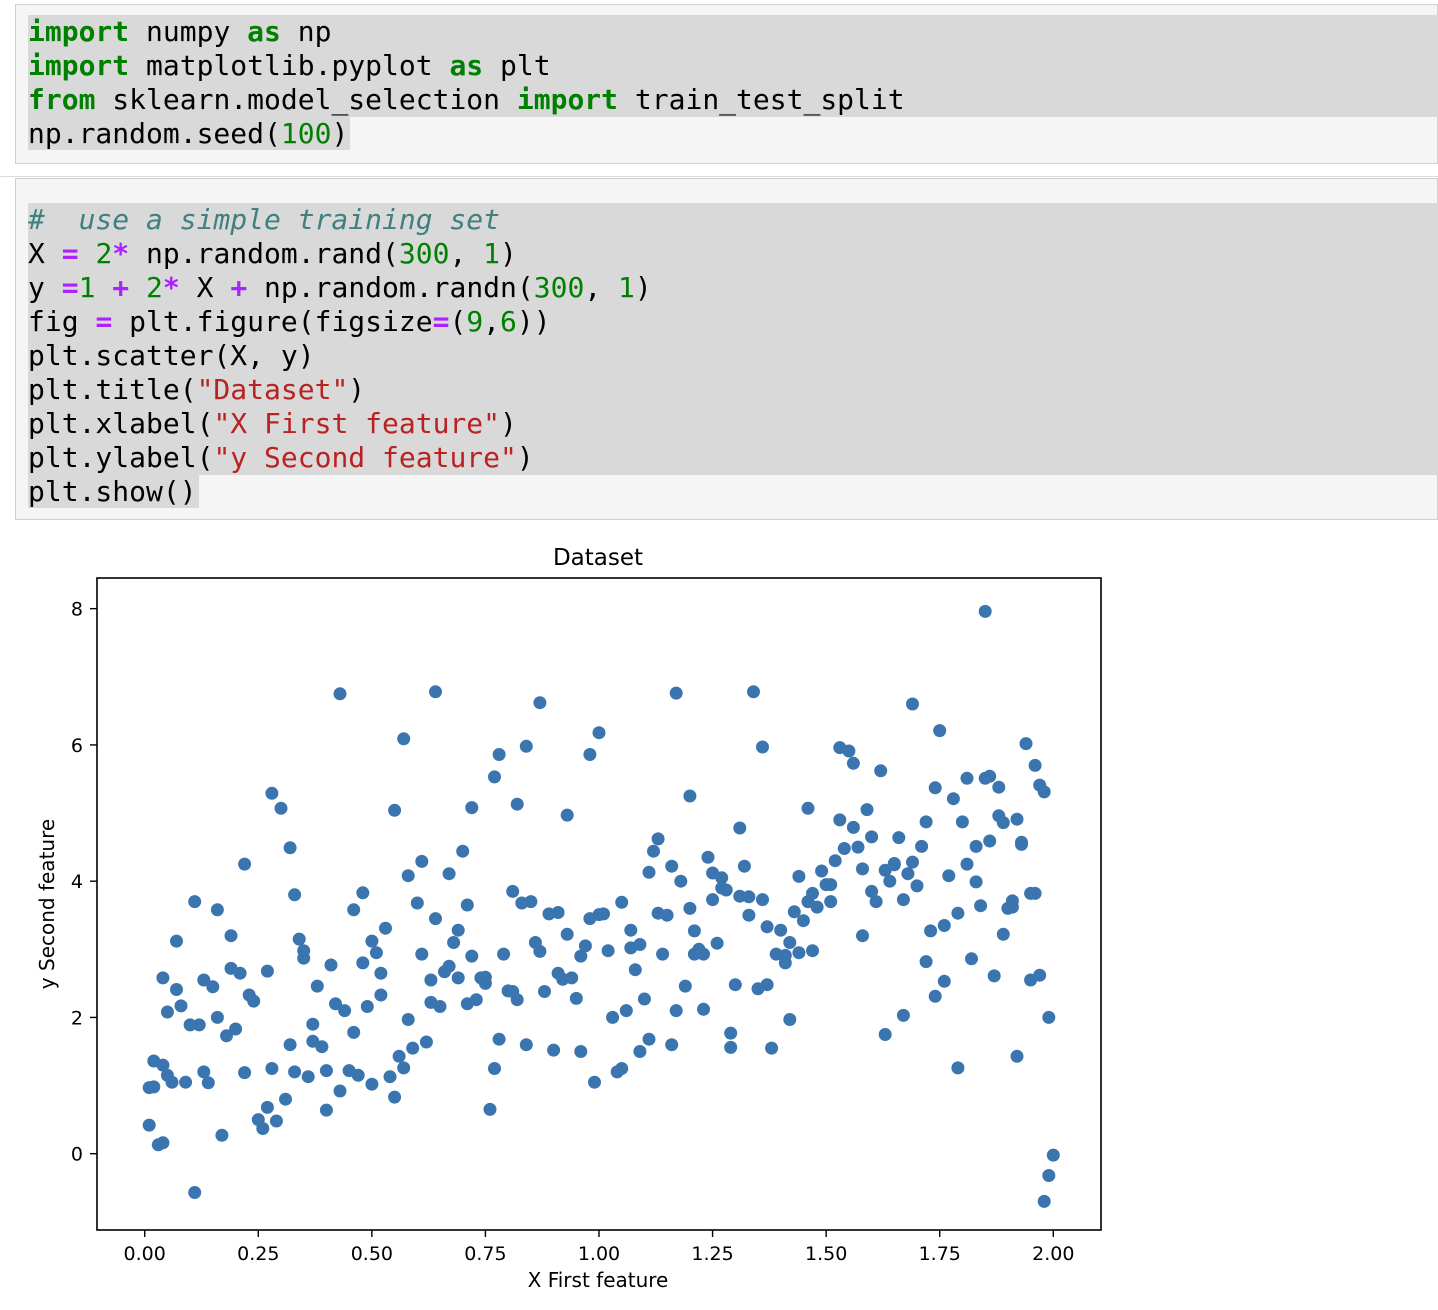 Image resolution: width=1438 pixels, height=1310 pixels. What do you see at coordinates (508, 321) in the screenshot?
I see `code-token: 6` at bounding box center [508, 321].